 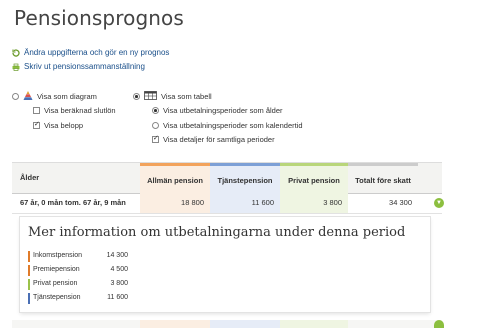 I want to click on periods-age-label: Visa utbetalningsperioder som ålder, so click(x=223, y=110).